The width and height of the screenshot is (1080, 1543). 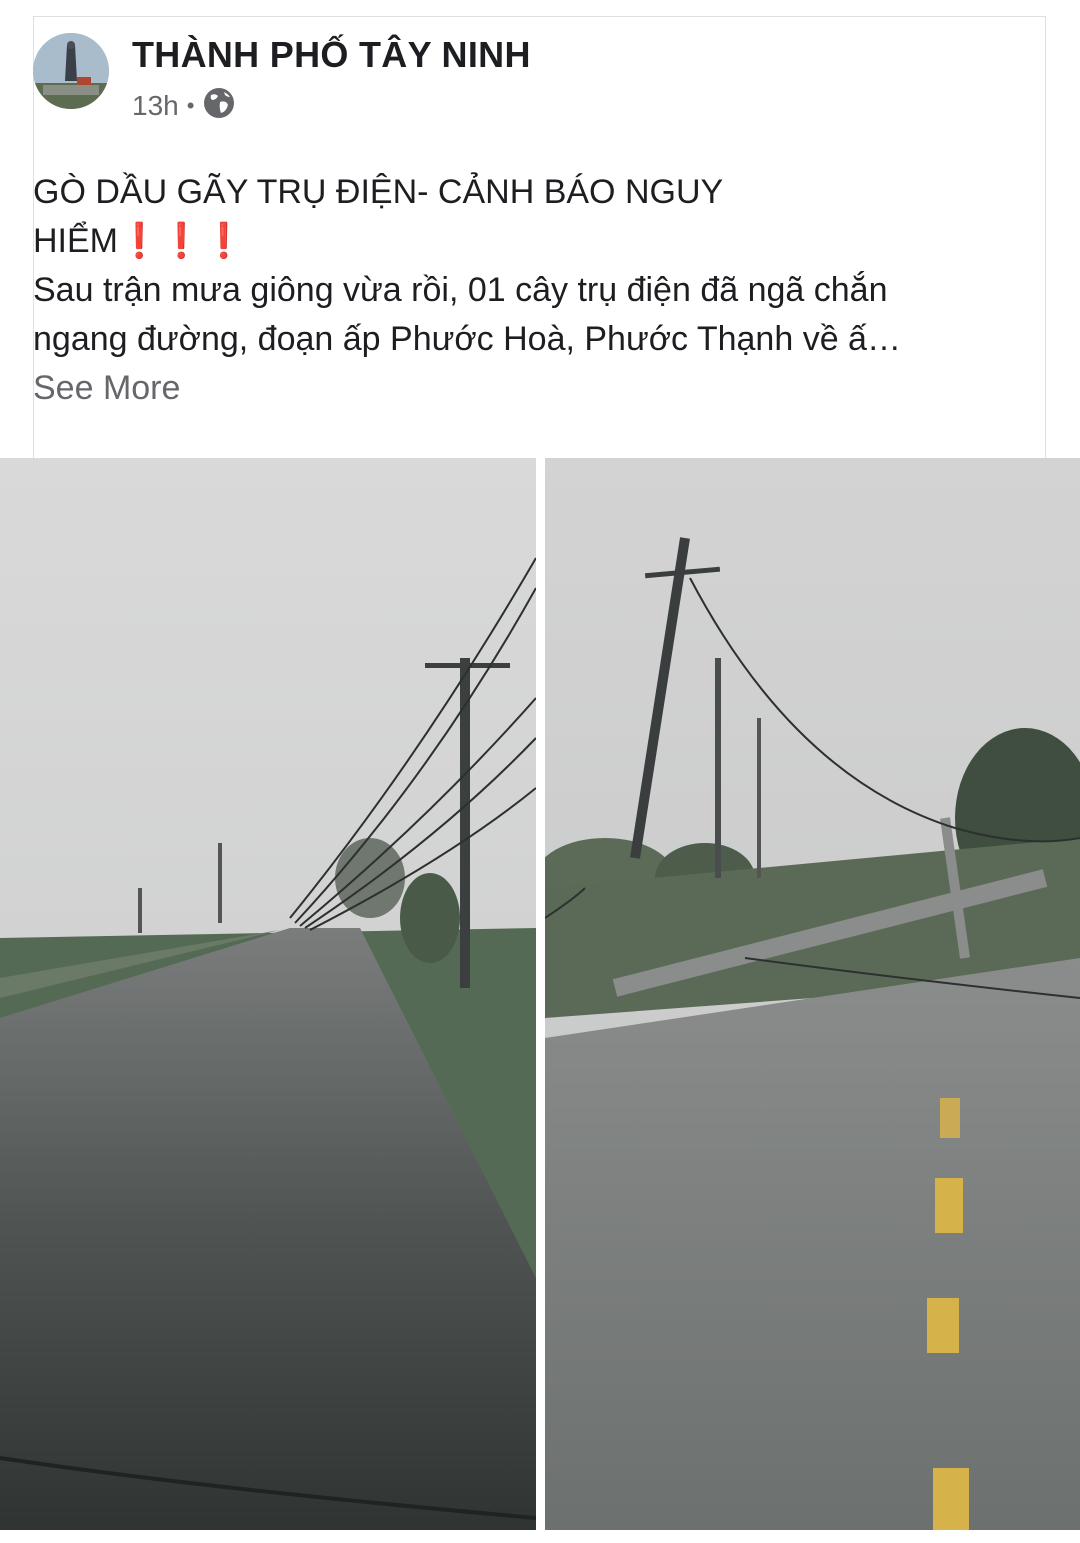 I want to click on alert-emoji: ❗❗❗, so click(x=182, y=241).